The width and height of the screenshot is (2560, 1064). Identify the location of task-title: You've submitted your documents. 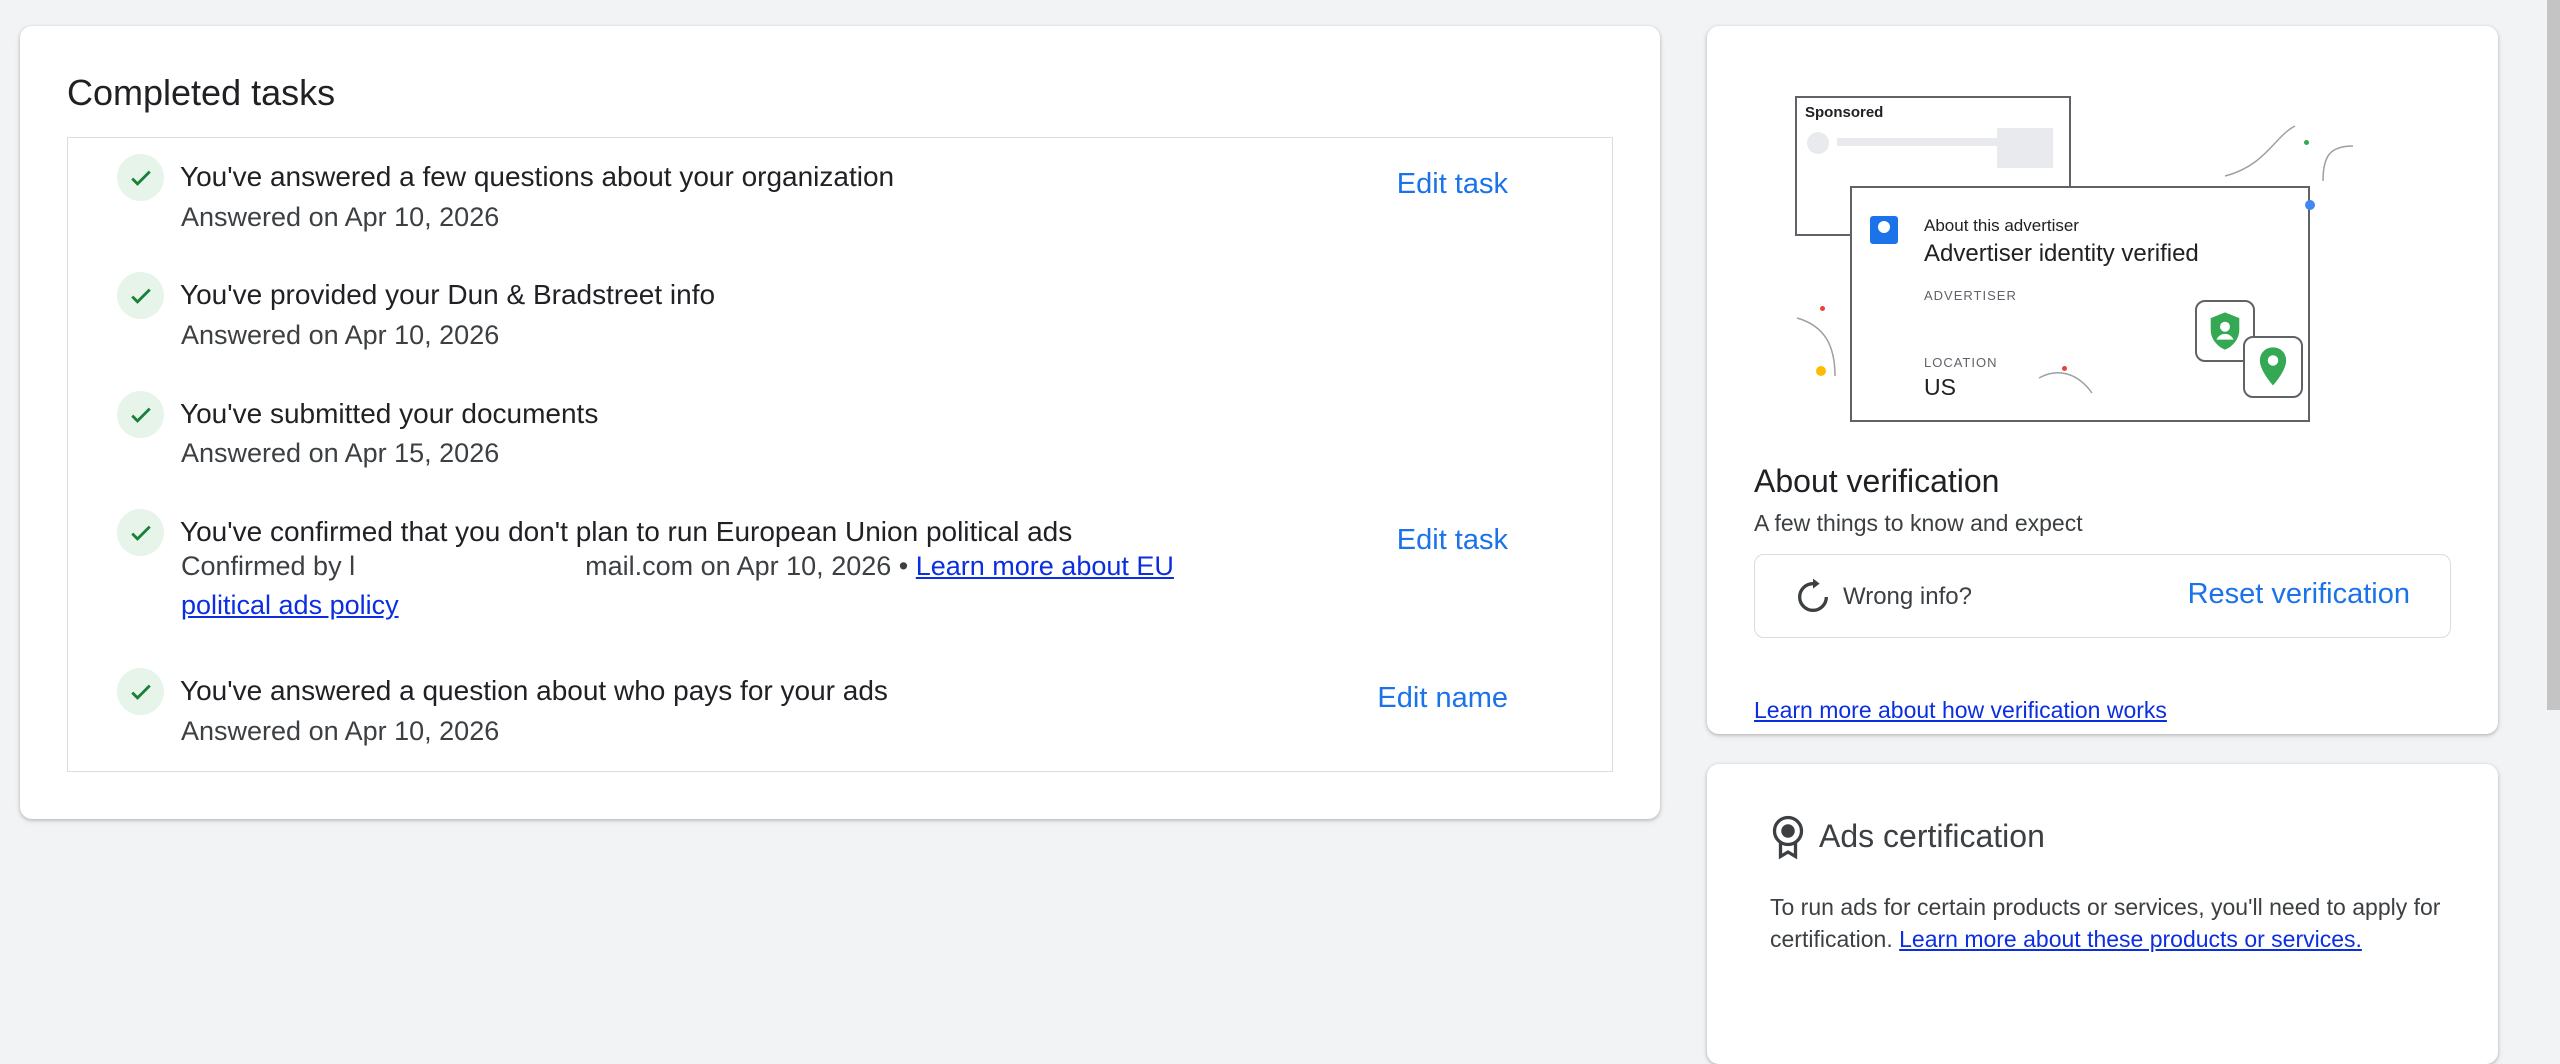
(389, 413).